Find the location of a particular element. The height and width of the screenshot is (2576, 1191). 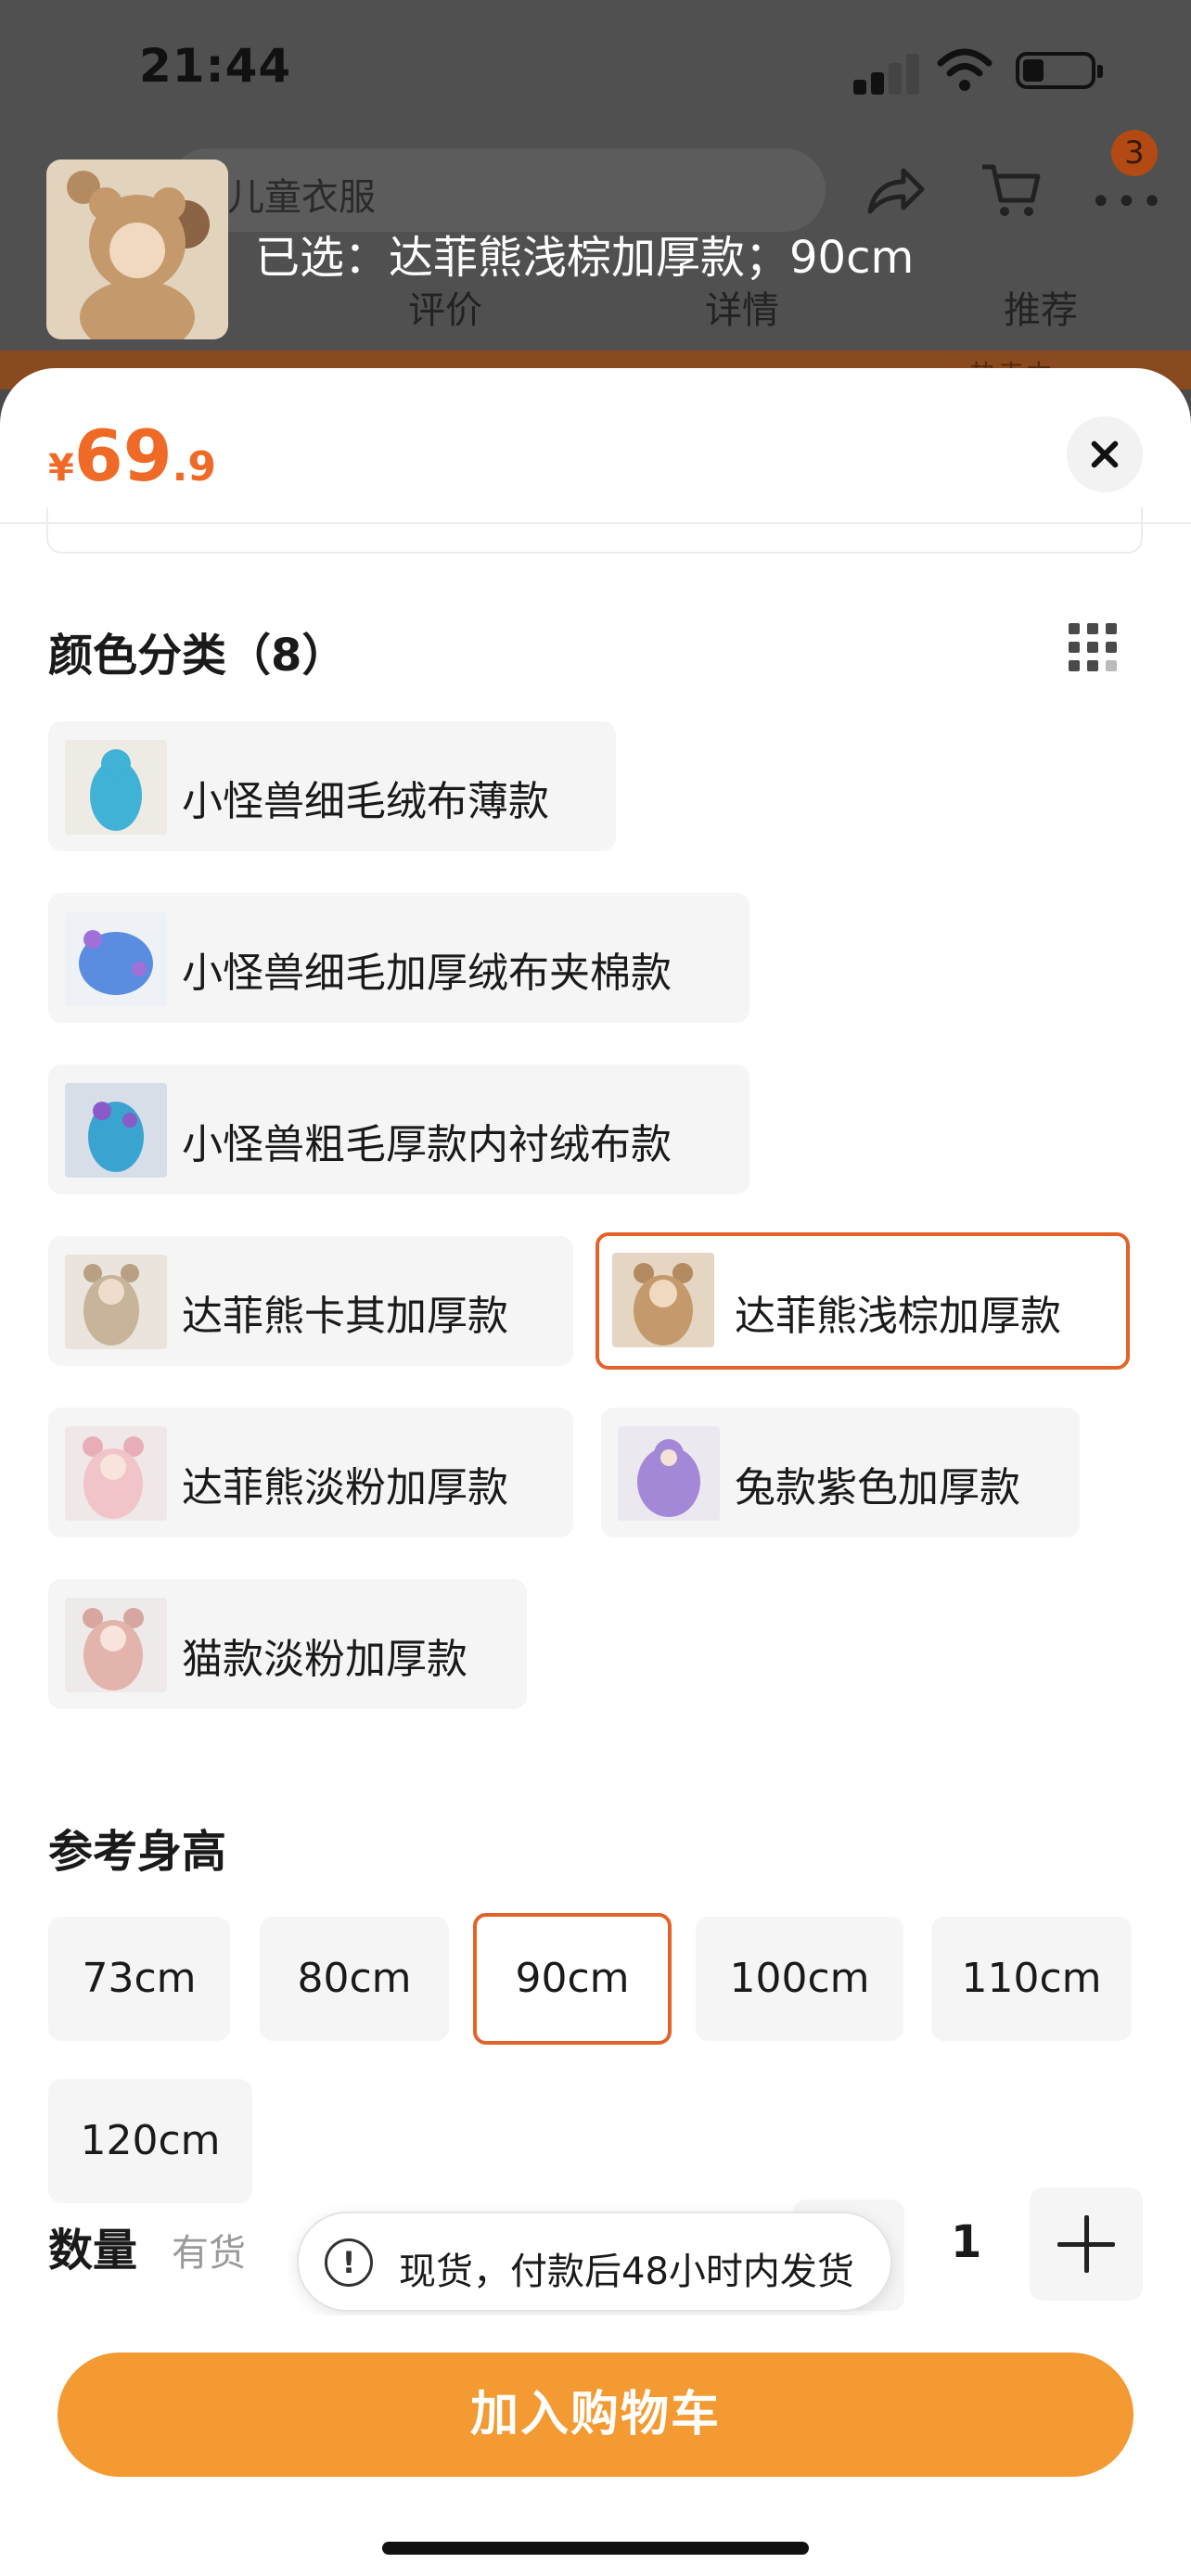

toast-text: 现货，付款后48小时内发货 is located at coordinates (626, 2272).